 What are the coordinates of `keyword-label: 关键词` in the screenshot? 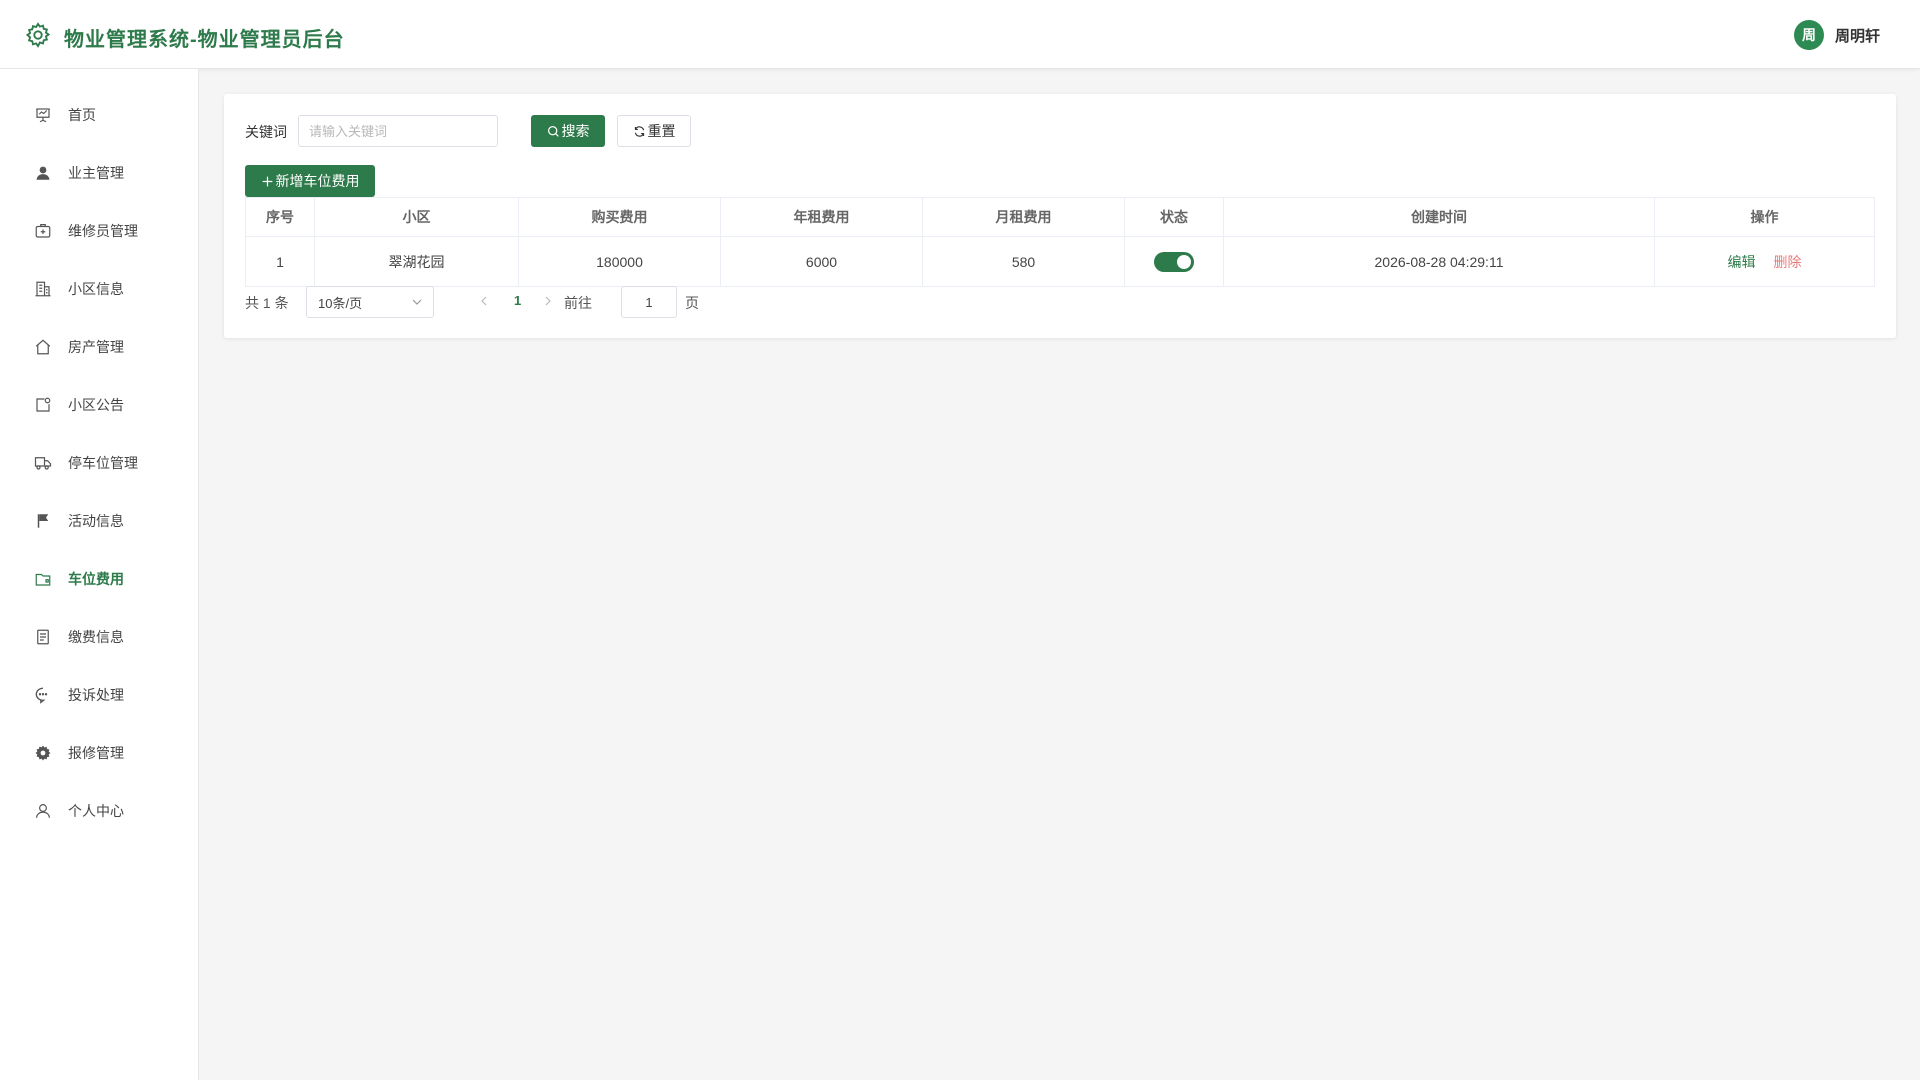 It's located at (266, 132).